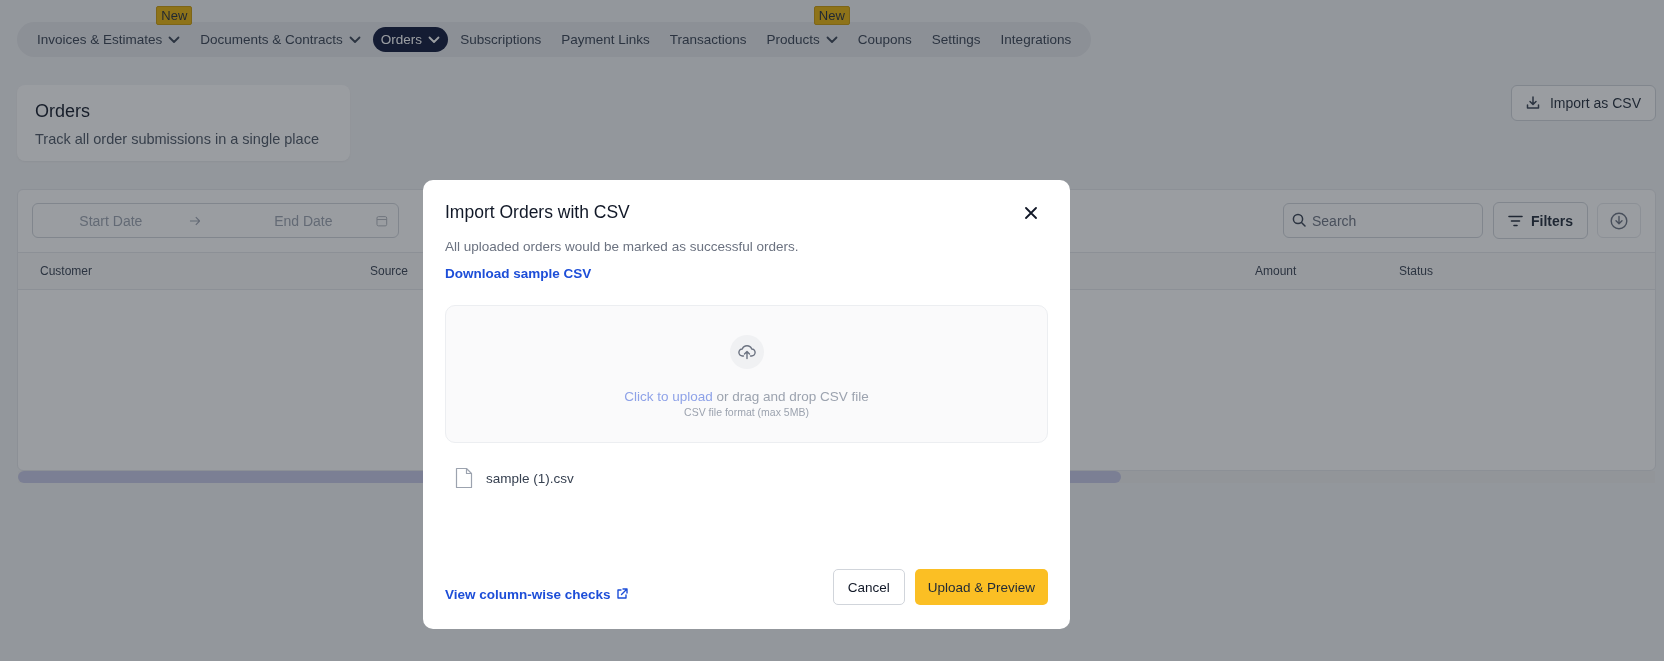 The width and height of the screenshot is (1664, 661). I want to click on file-name: sample (1).csv, so click(530, 478).